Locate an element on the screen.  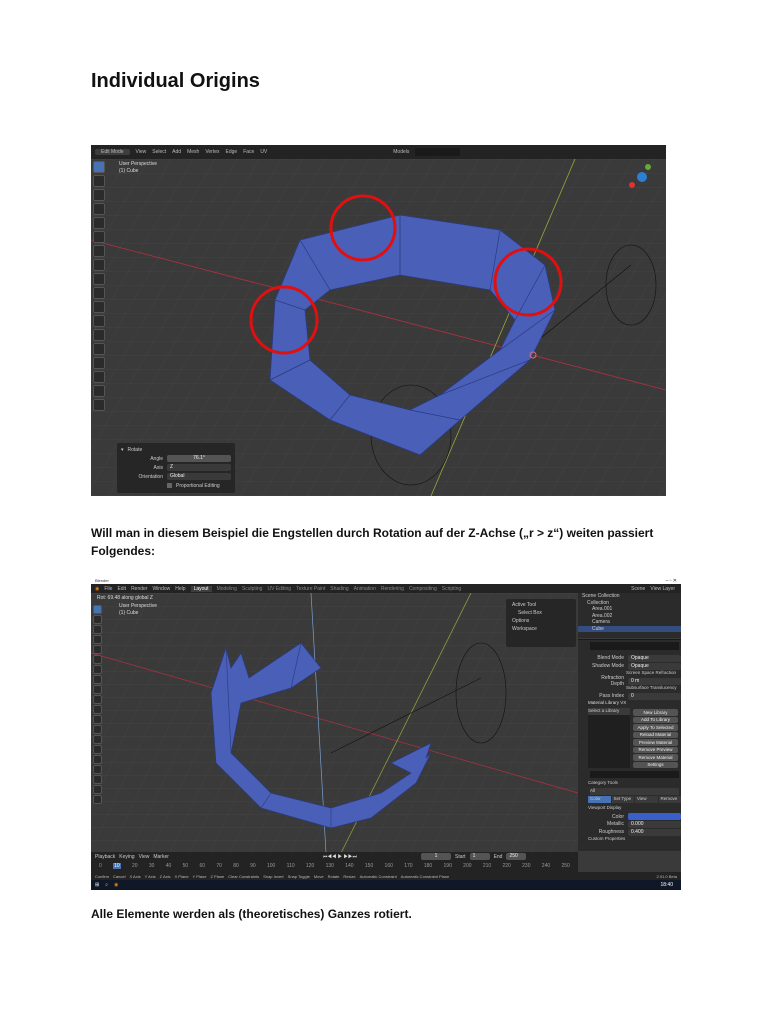
menu-edit: Edit is located at coordinates (121, 589).